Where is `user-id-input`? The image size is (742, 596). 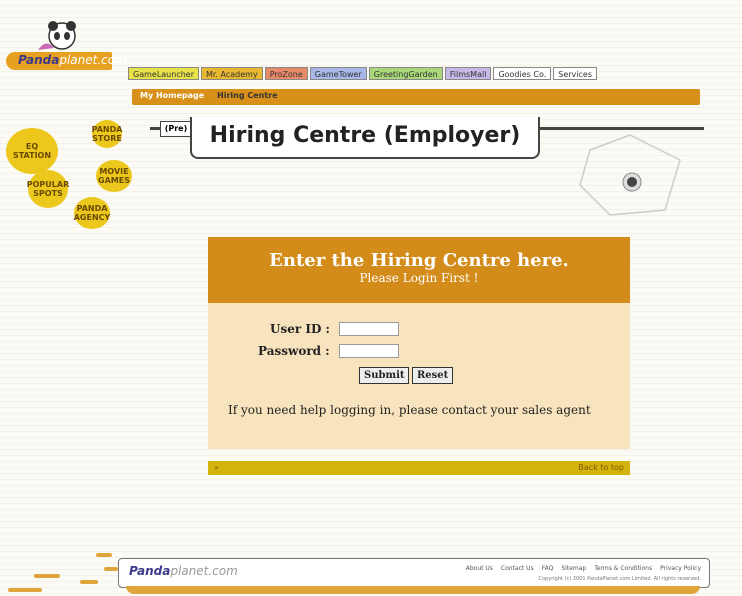
user-id-input is located at coordinates (369, 329).